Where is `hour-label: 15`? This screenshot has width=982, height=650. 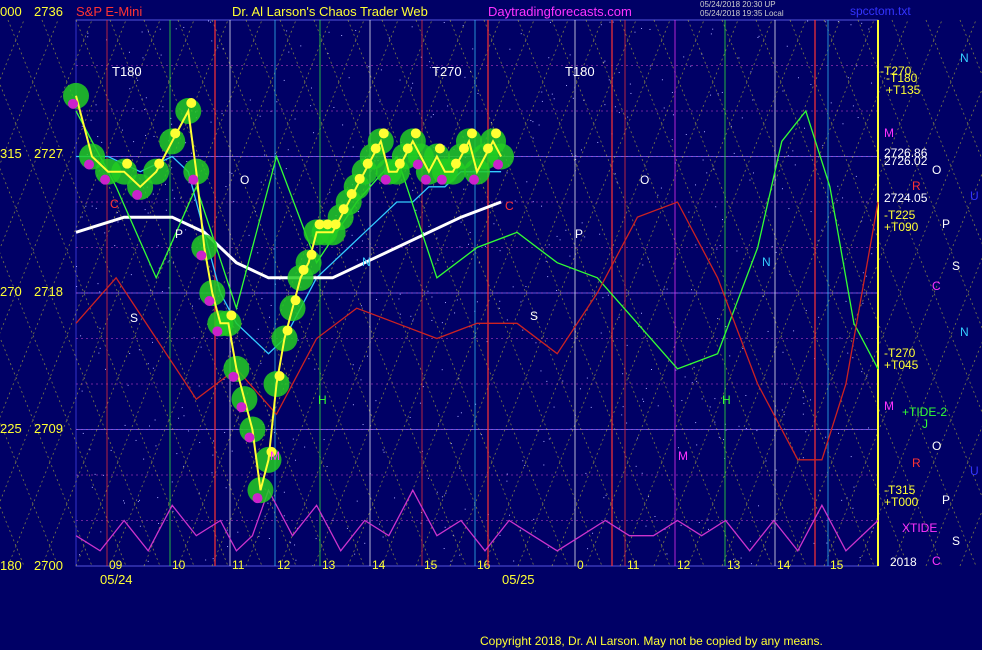
hour-label: 15 is located at coordinates (431, 565).